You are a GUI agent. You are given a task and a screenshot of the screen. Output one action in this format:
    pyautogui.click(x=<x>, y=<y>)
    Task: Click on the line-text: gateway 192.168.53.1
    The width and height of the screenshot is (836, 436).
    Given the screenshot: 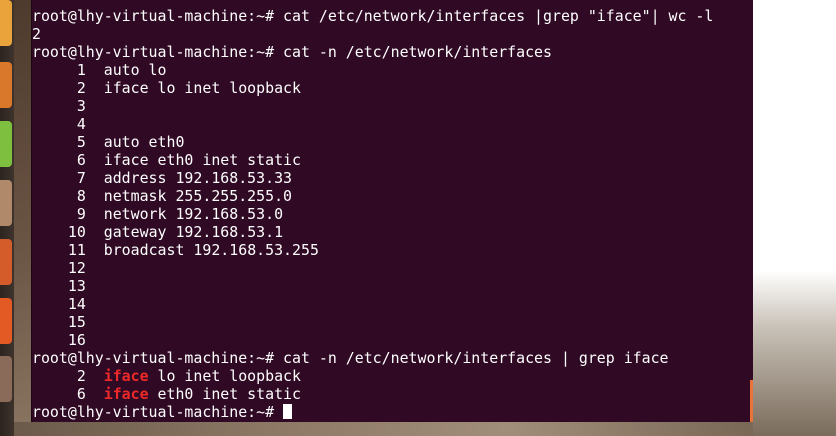 What is the action you would take?
    pyautogui.click(x=193, y=232)
    